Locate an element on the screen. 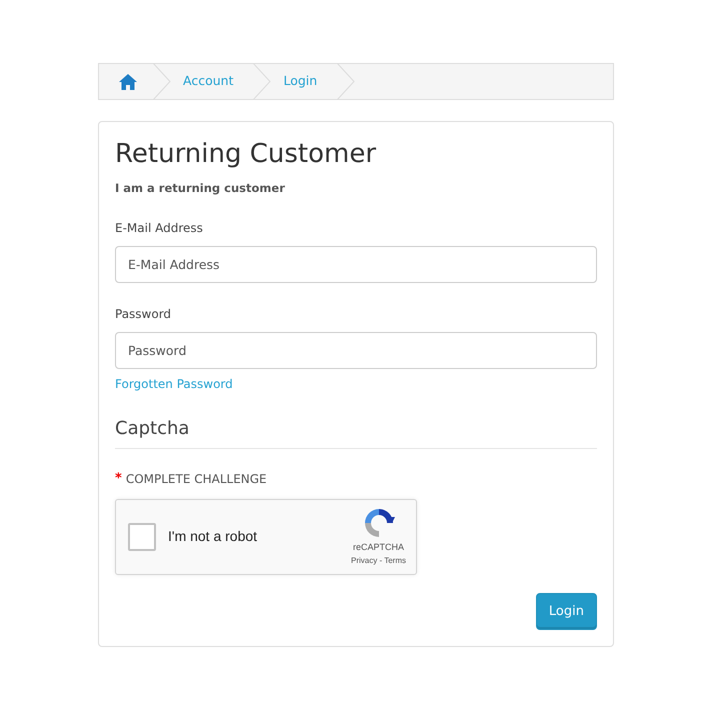  field-label: Password is located at coordinates (143, 315).